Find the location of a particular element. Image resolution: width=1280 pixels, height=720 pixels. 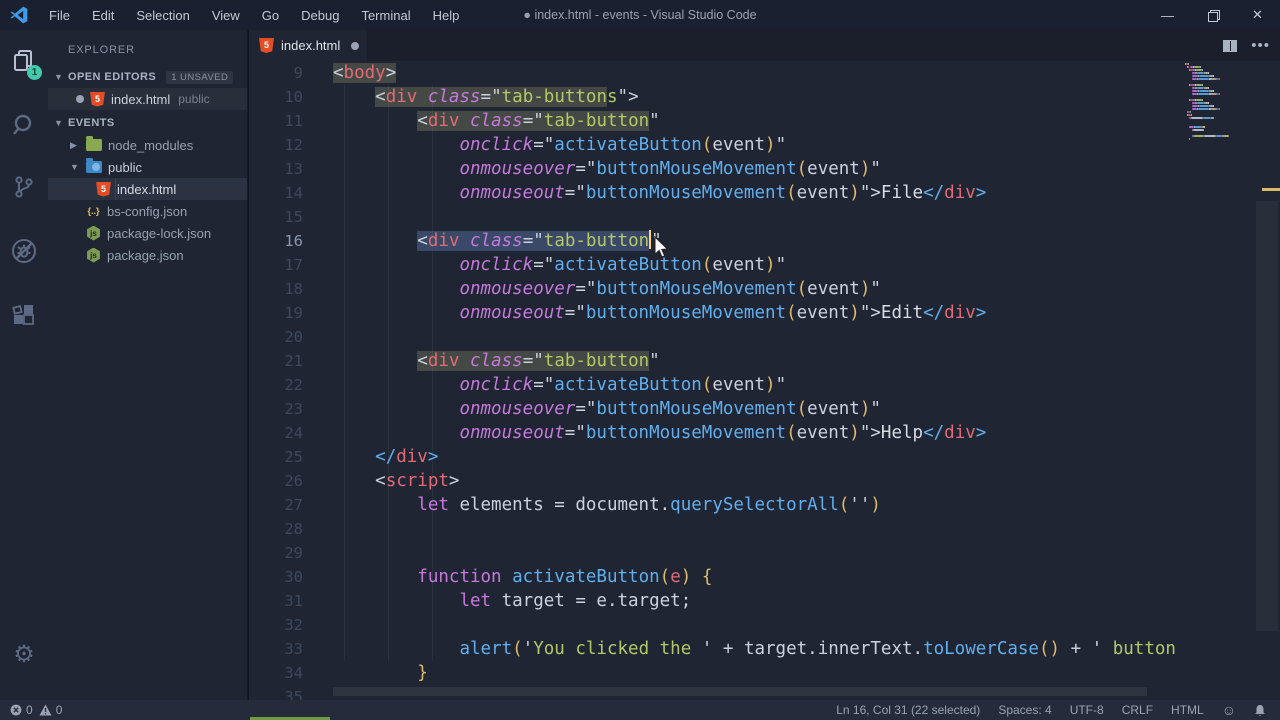

extensions-icon is located at coordinates (24, 317).